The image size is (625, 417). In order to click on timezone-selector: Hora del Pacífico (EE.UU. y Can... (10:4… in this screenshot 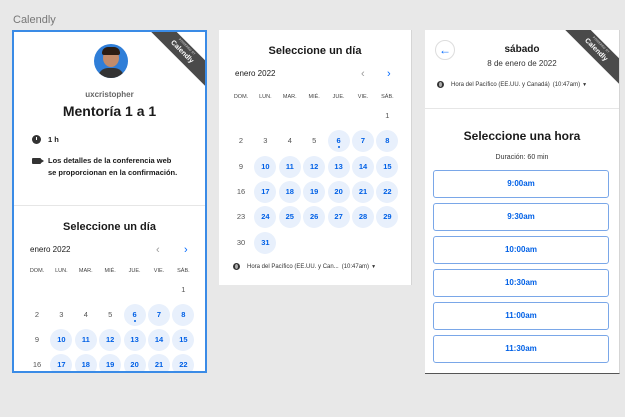, I will do `click(304, 266)`.